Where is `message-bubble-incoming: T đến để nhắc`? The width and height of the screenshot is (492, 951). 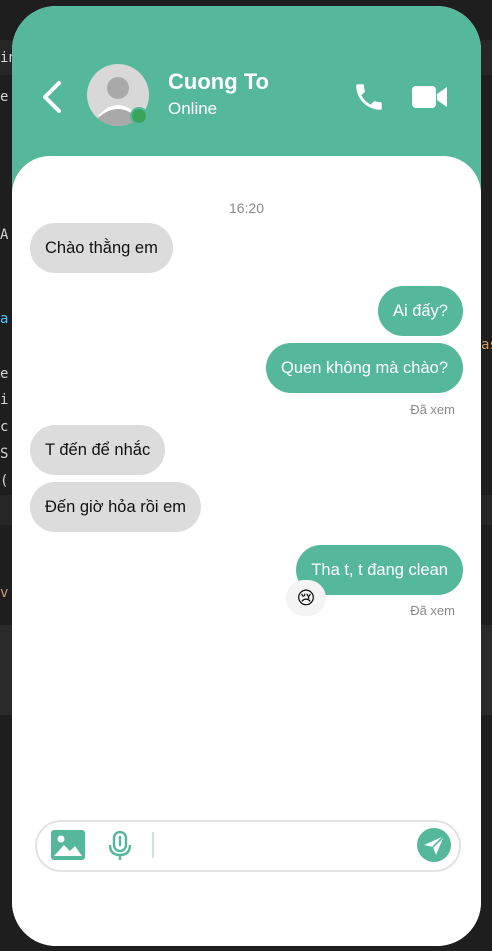
message-bubble-incoming: T đến để nhắc is located at coordinates (98, 450).